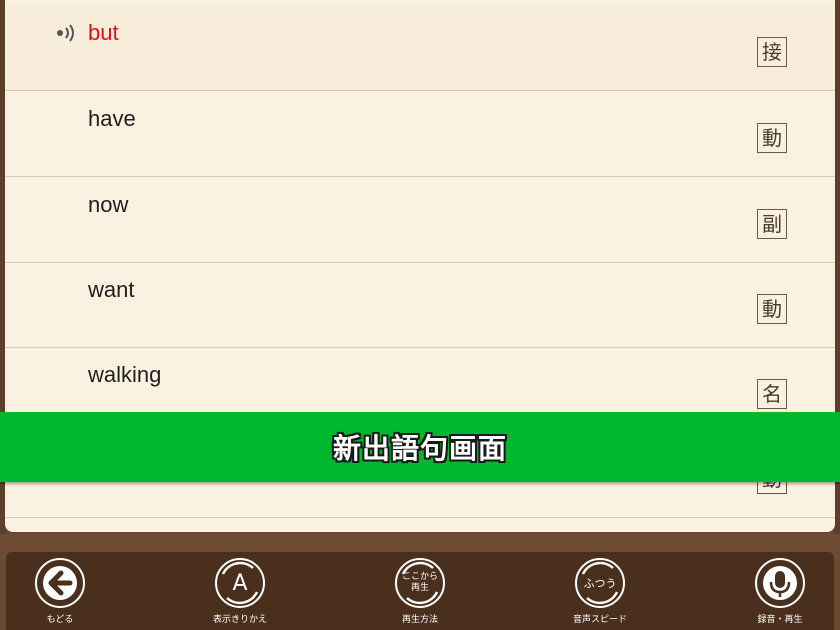 The height and width of the screenshot is (630, 840). What do you see at coordinates (780, 620) in the screenshot?
I see `record-label: 録音・再生` at bounding box center [780, 620].